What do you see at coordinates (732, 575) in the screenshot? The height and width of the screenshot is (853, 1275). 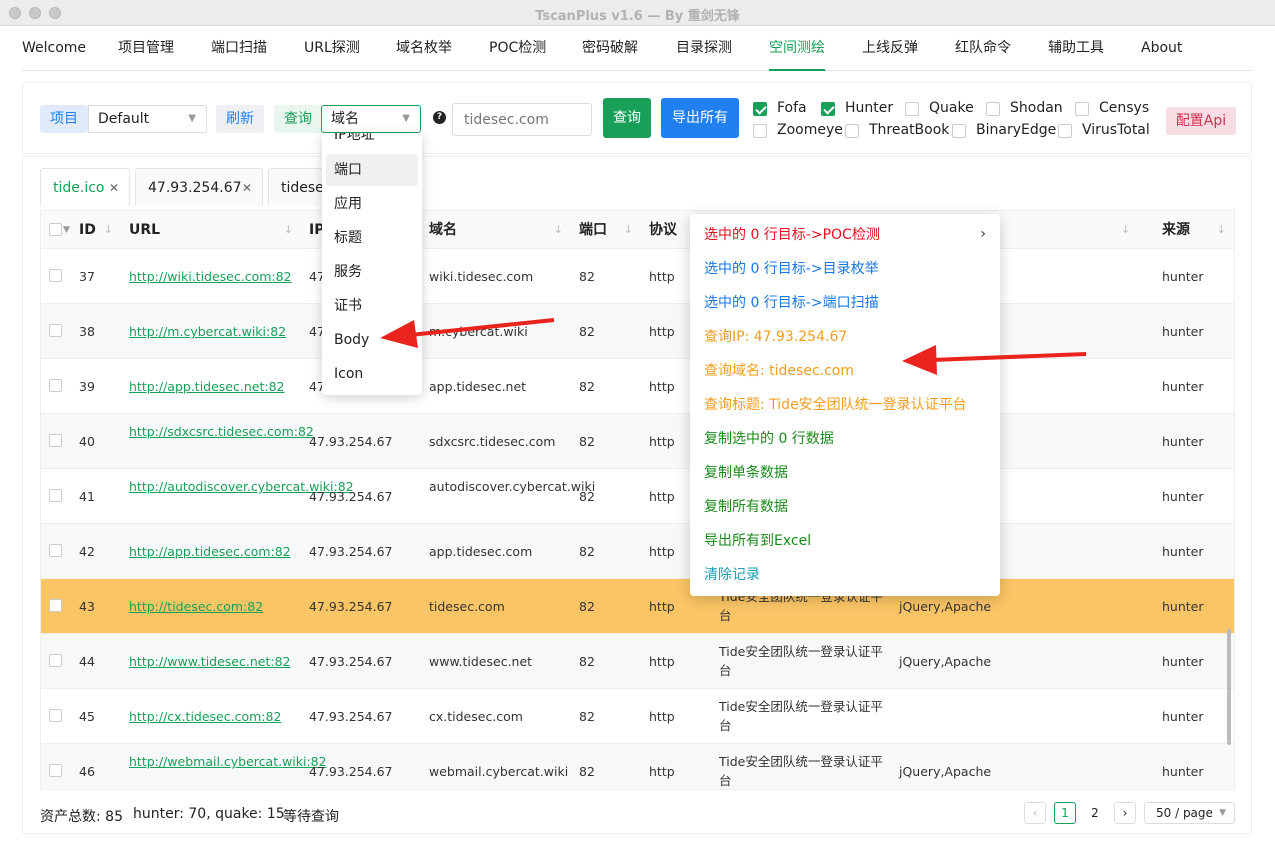 I see `context-menu-item: 清除记录` at bounding box center [732, 575].